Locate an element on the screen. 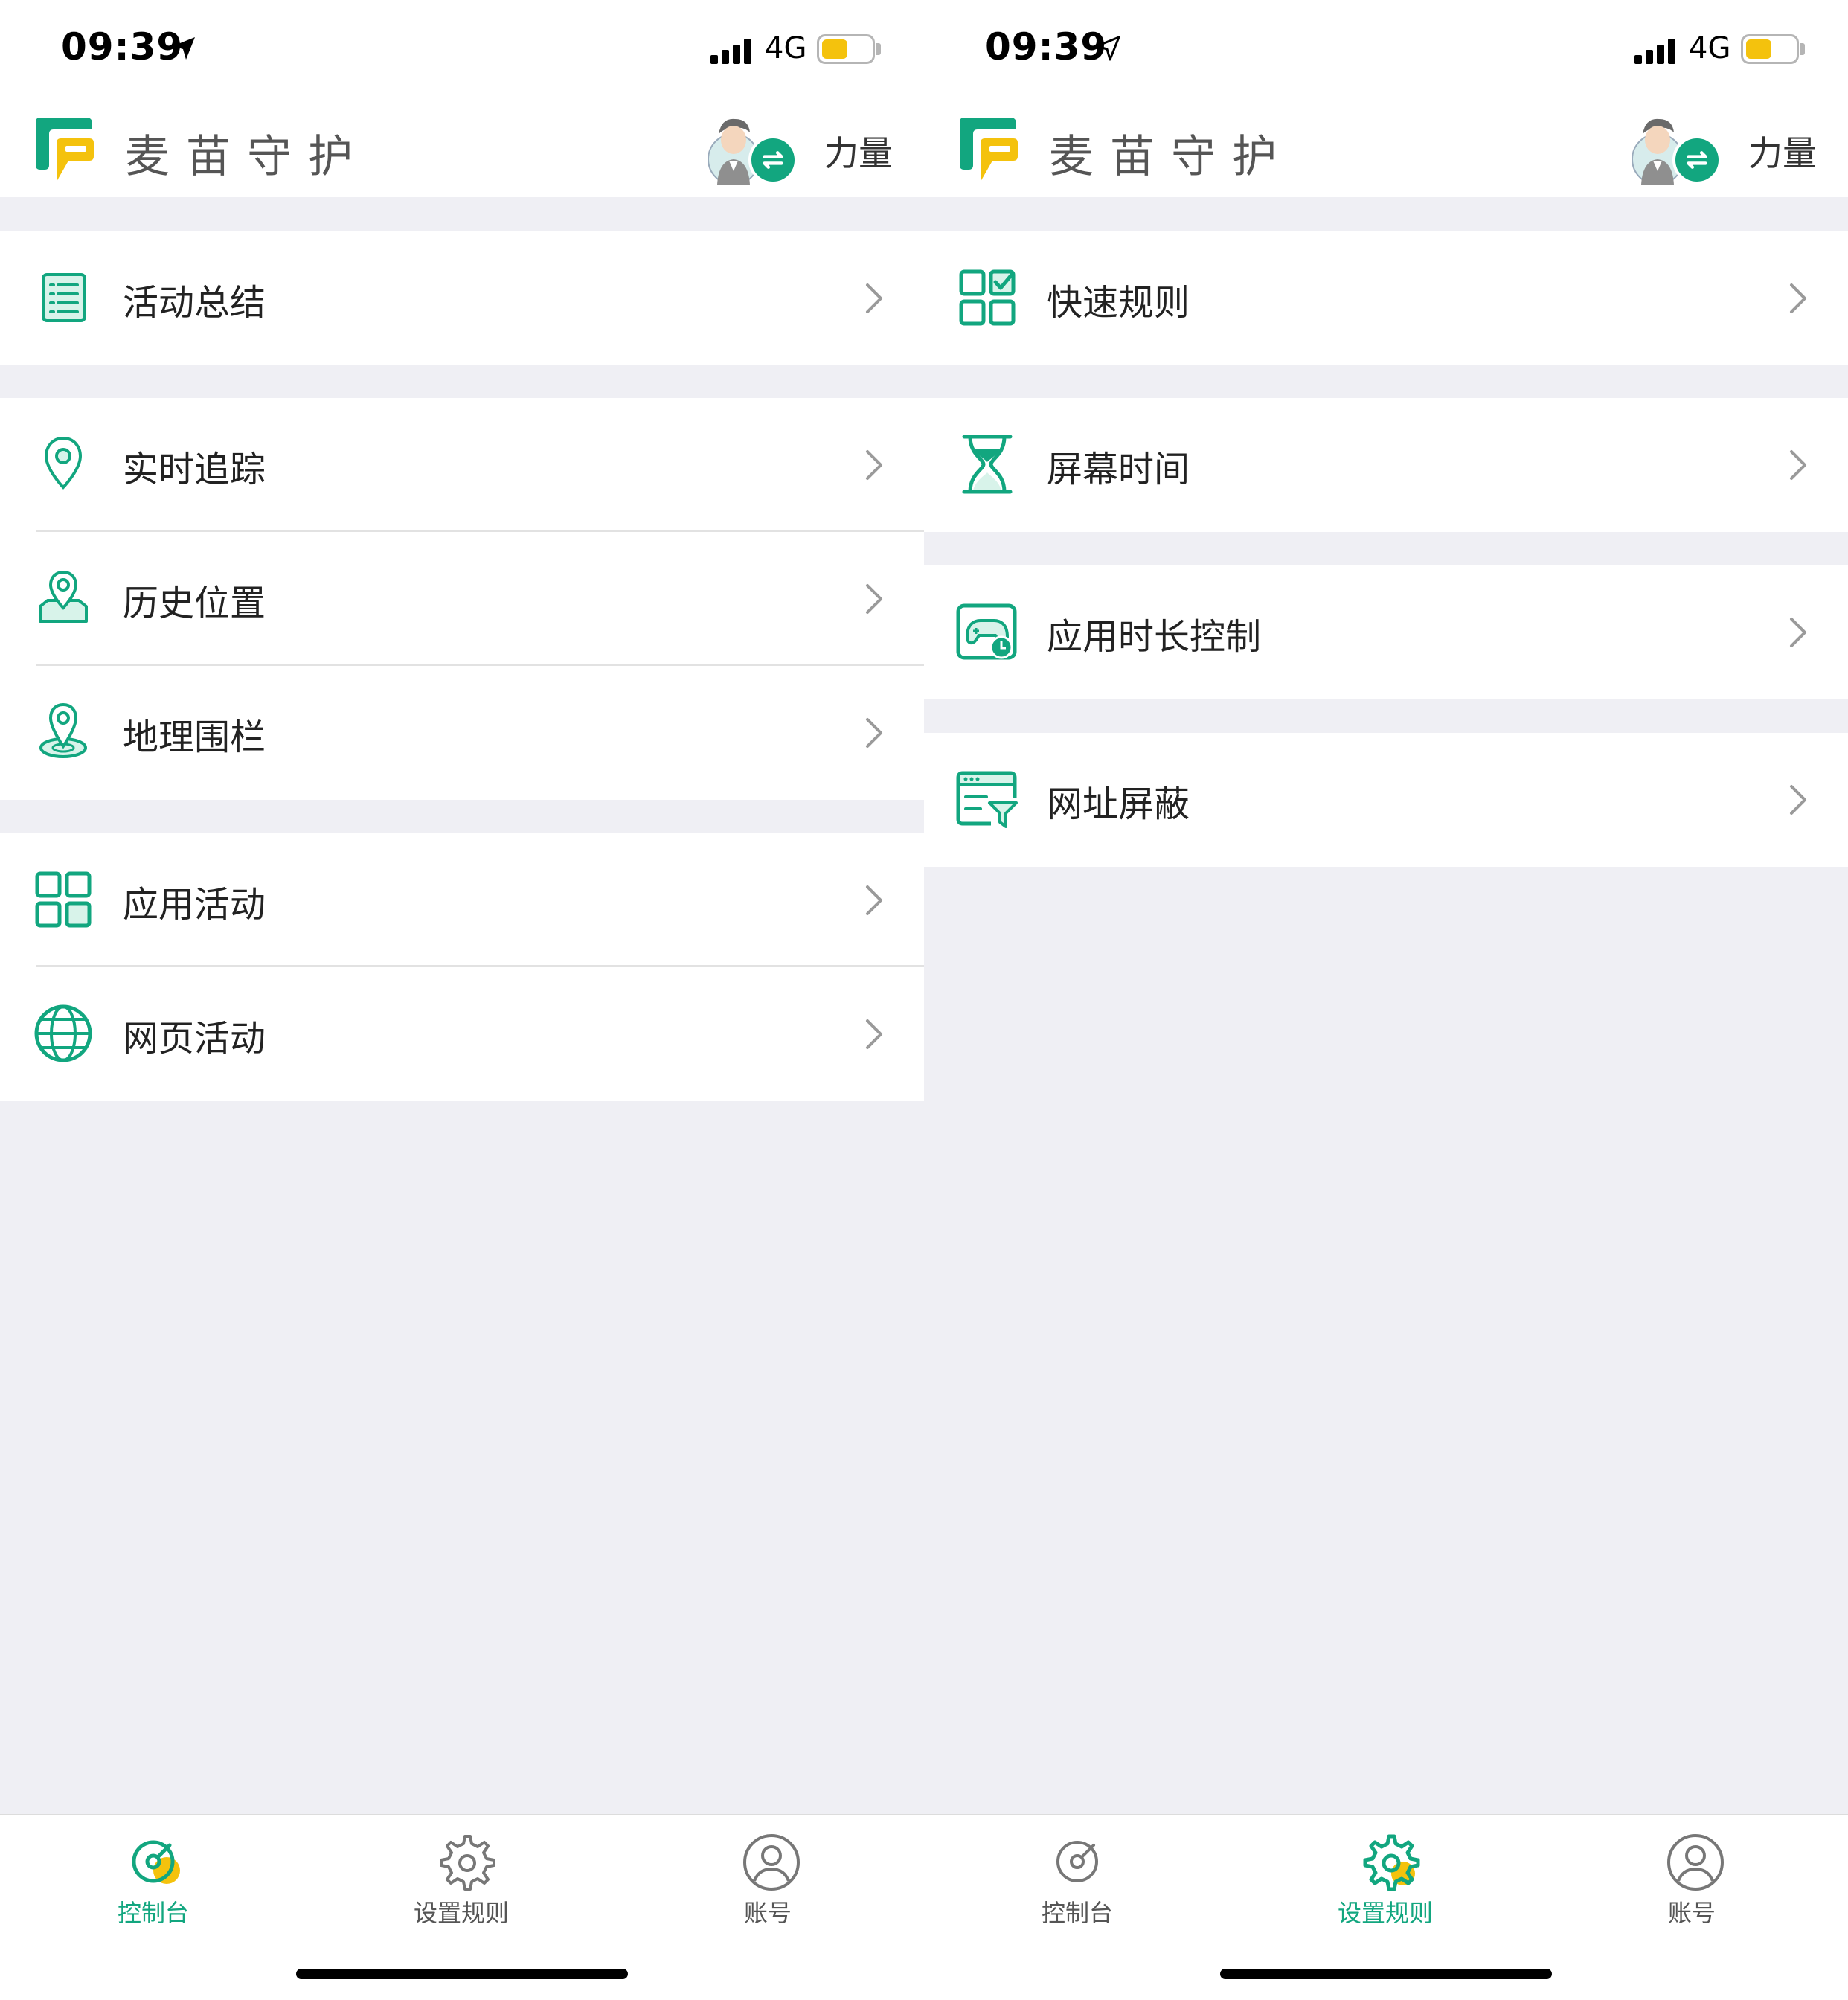 The height and width of the screenshot is (2000, 1848). menu-item-label: 网页活动 is located at coordinates (194, 1039).